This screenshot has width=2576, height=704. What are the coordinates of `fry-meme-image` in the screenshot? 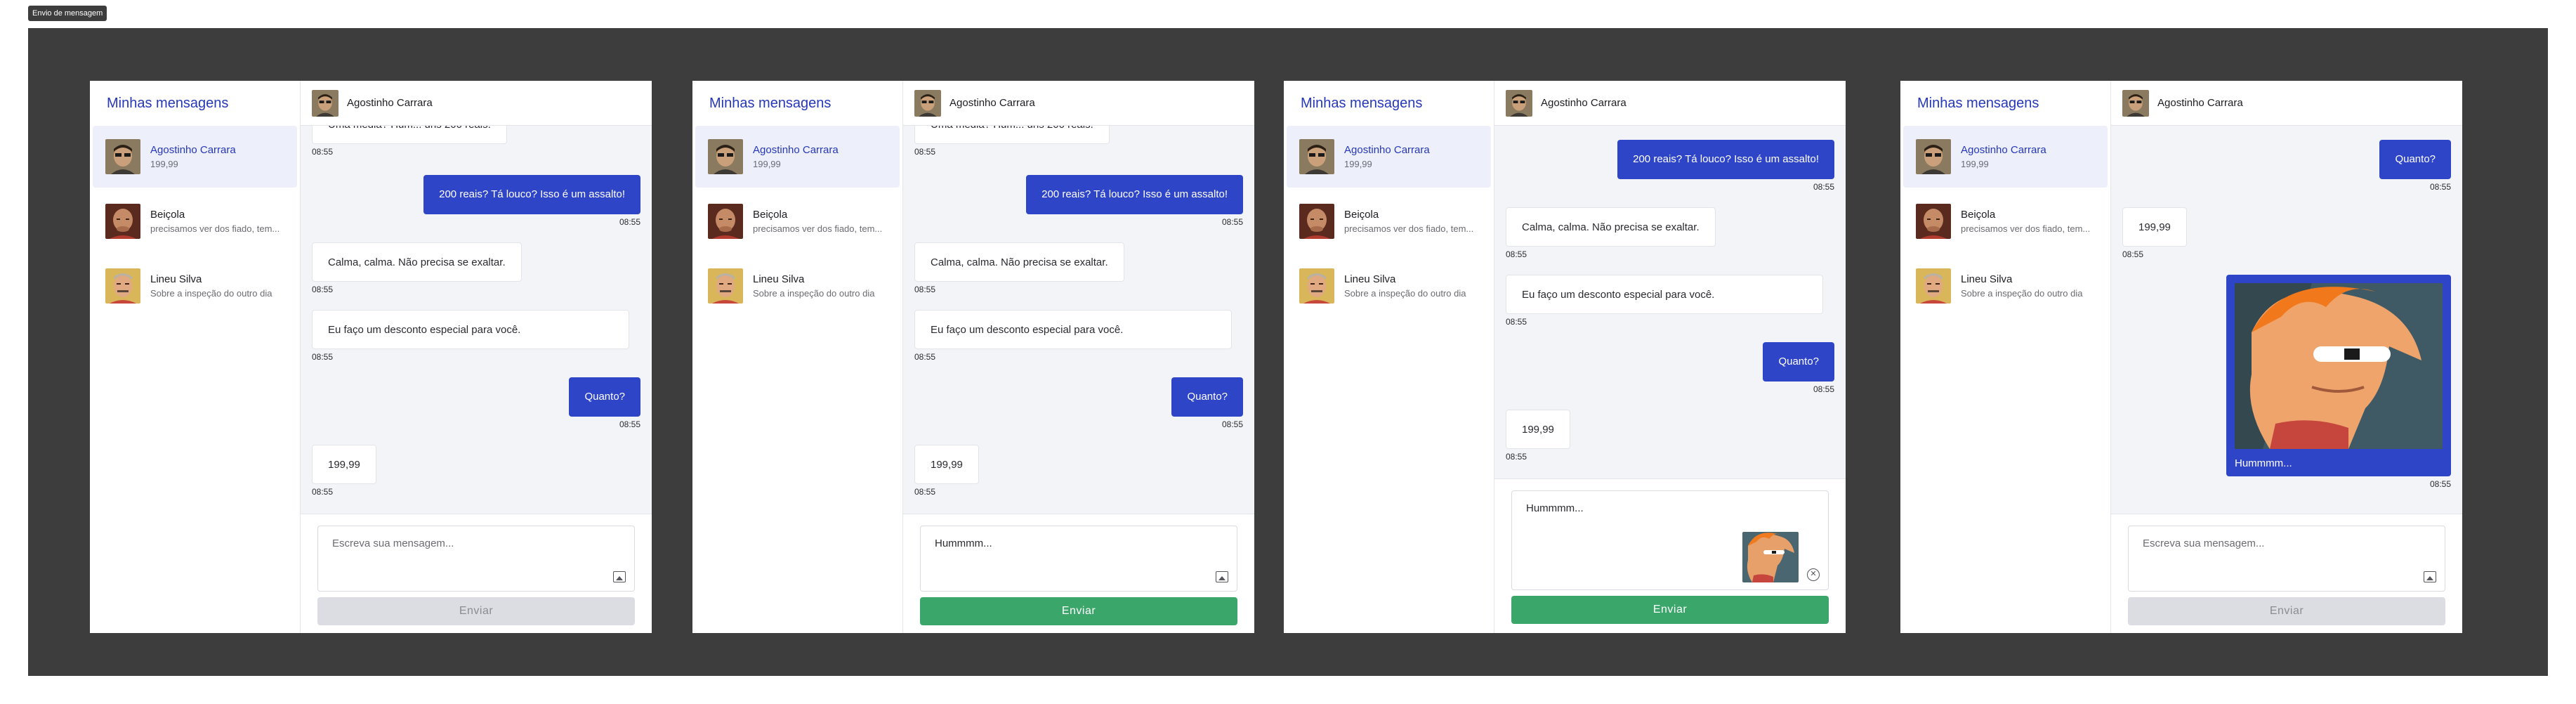 It's located at (2339, 366).